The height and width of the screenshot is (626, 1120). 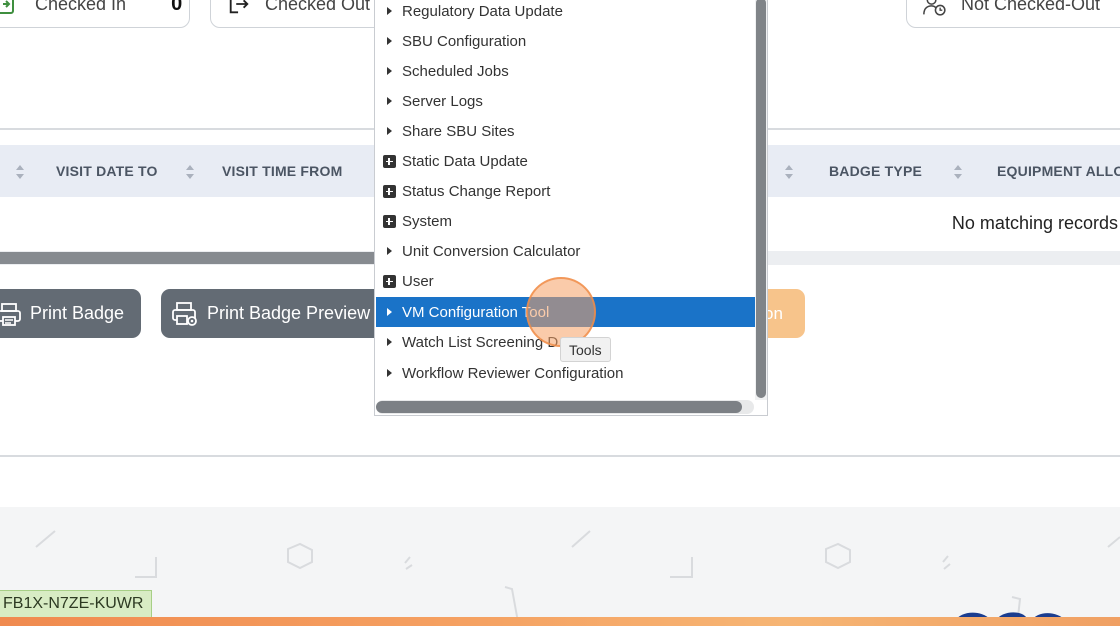 What do you see at coordinates (464, 41) in the screenshot?
I see `menu-item-label: SBU Configuration` at bounding box center [464, 41].